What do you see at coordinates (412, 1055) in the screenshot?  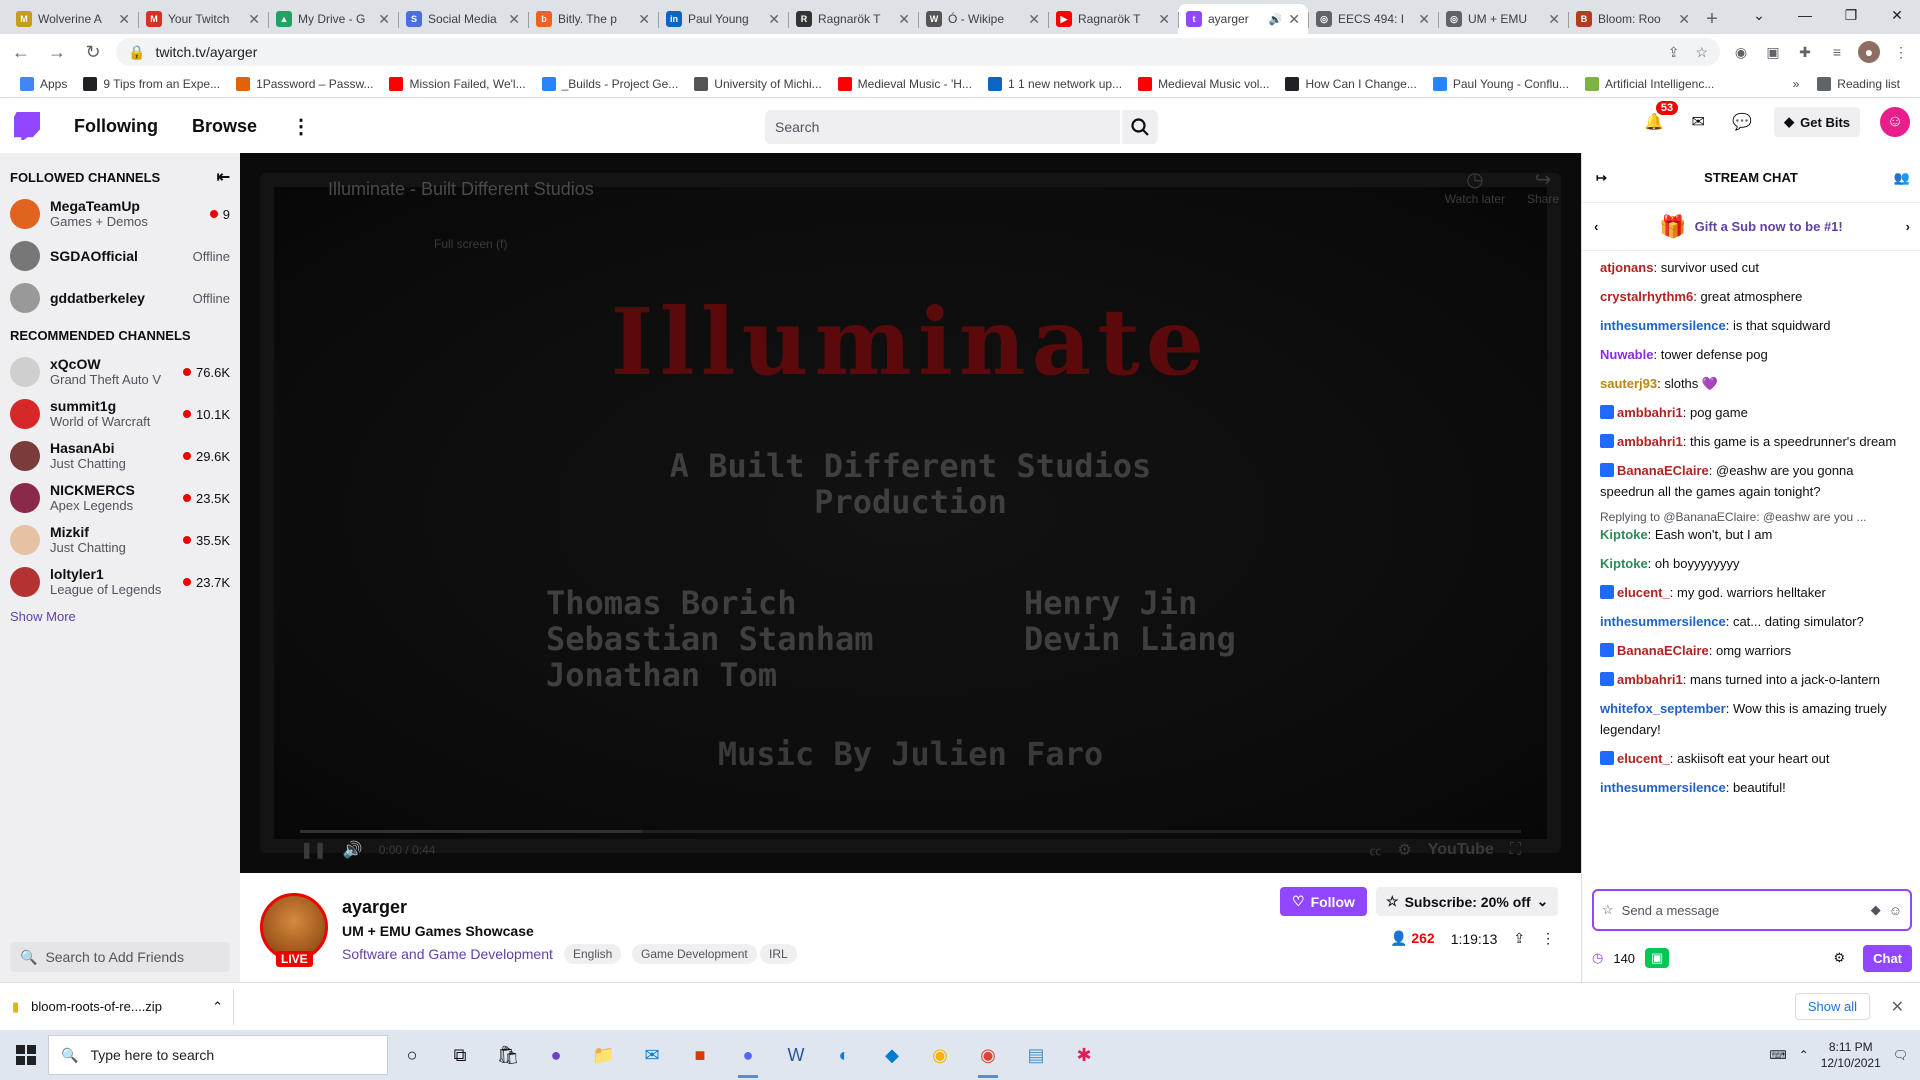 I see `cortana-icon: ○` at bounding box center [412, 1055].